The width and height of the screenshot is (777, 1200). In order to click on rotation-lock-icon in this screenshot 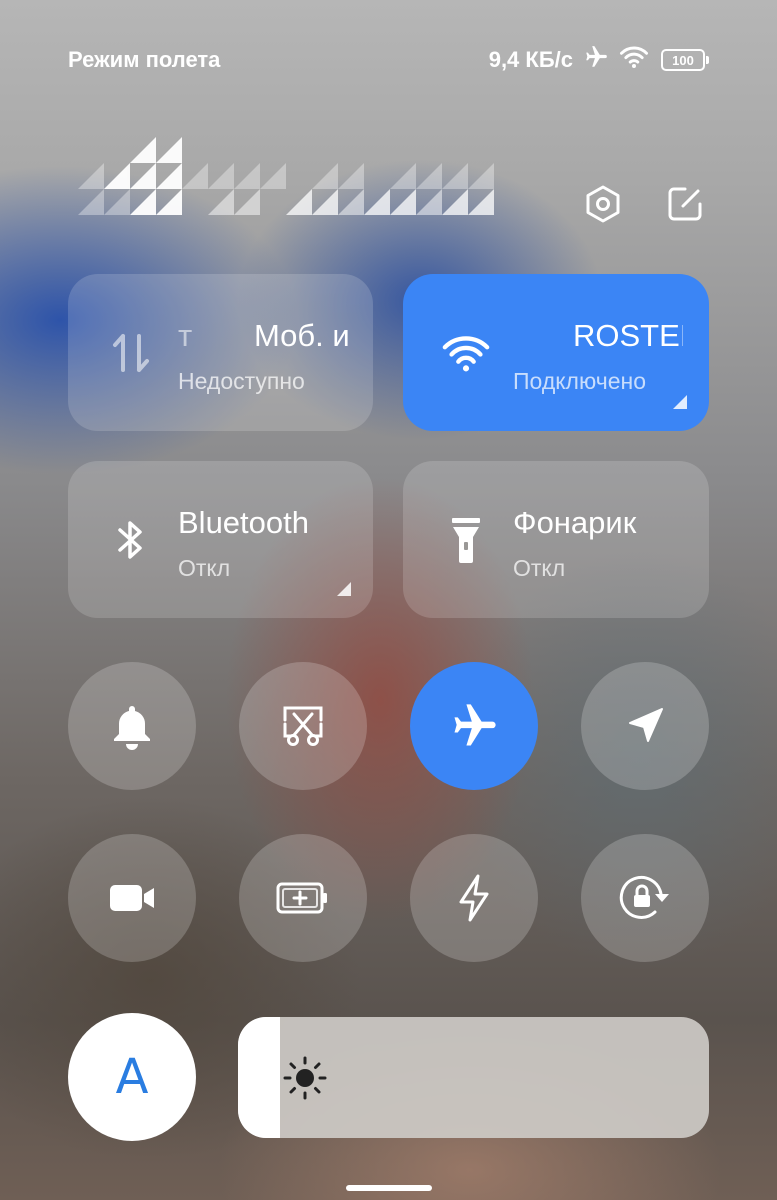, I will do `click(644, 897)`.